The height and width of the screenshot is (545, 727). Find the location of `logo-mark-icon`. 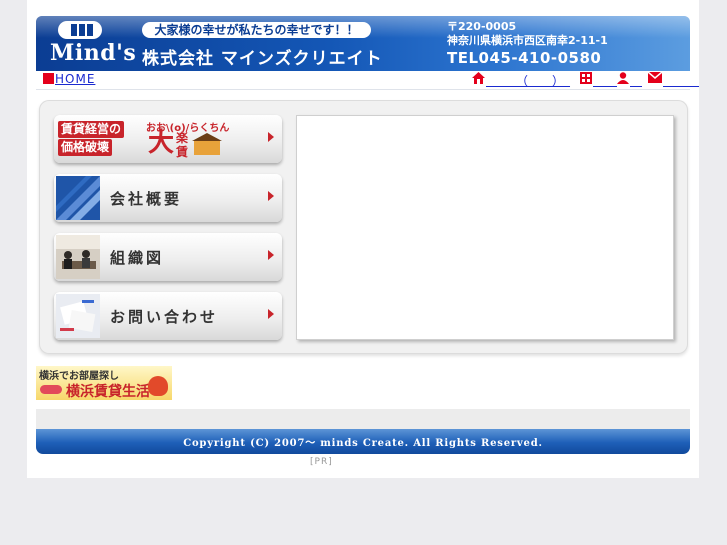

logo-mark-icon is located at coordinates (80, 30).